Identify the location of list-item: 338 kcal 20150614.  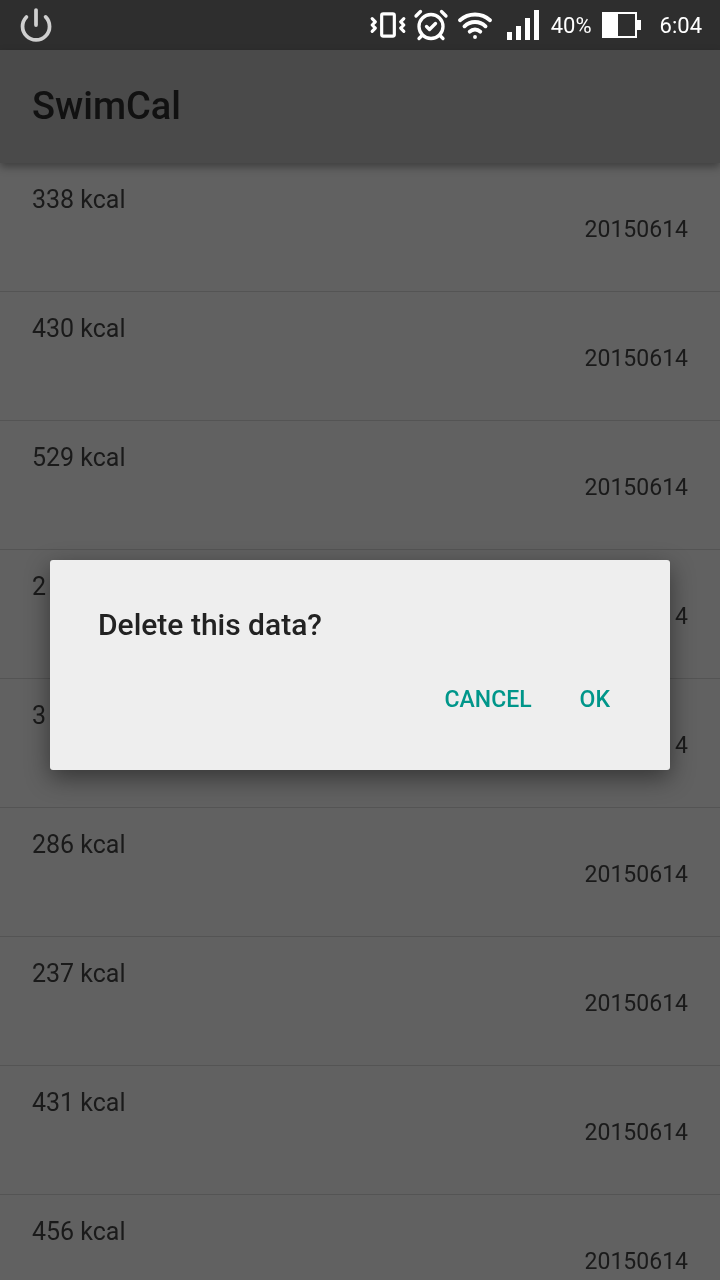
(360, 227).